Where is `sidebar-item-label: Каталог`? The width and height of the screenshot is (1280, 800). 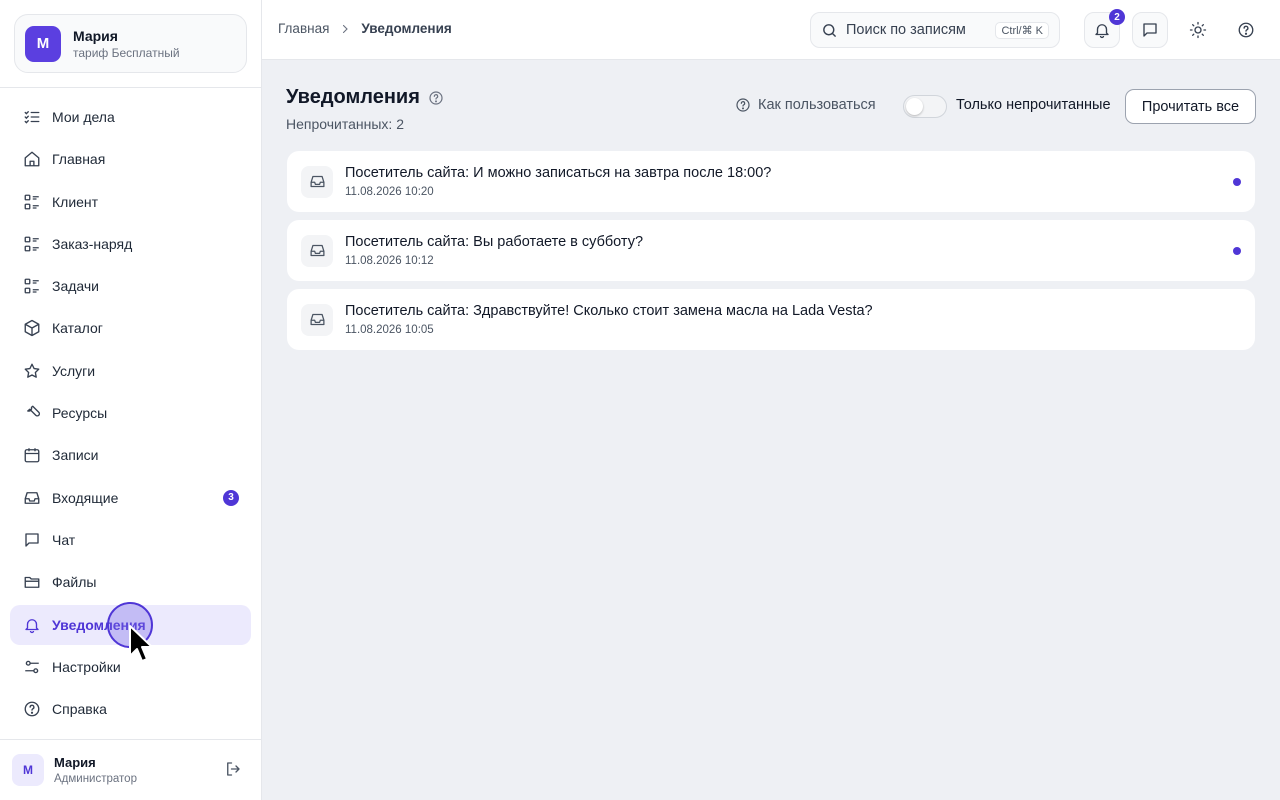
sidebar-item-label: Каталог is located at coordinates (77, 328).